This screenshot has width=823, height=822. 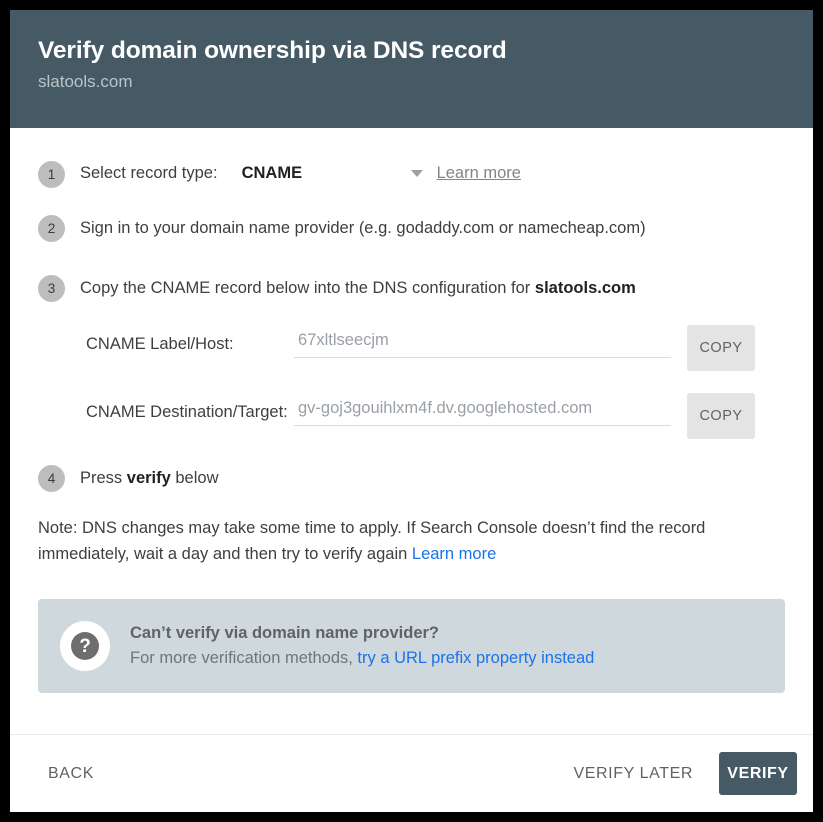 I want to click on destination-field-input: gv-goj3gouihlxm4f.dv.googlehosted.com, so click(x=482, y=409).